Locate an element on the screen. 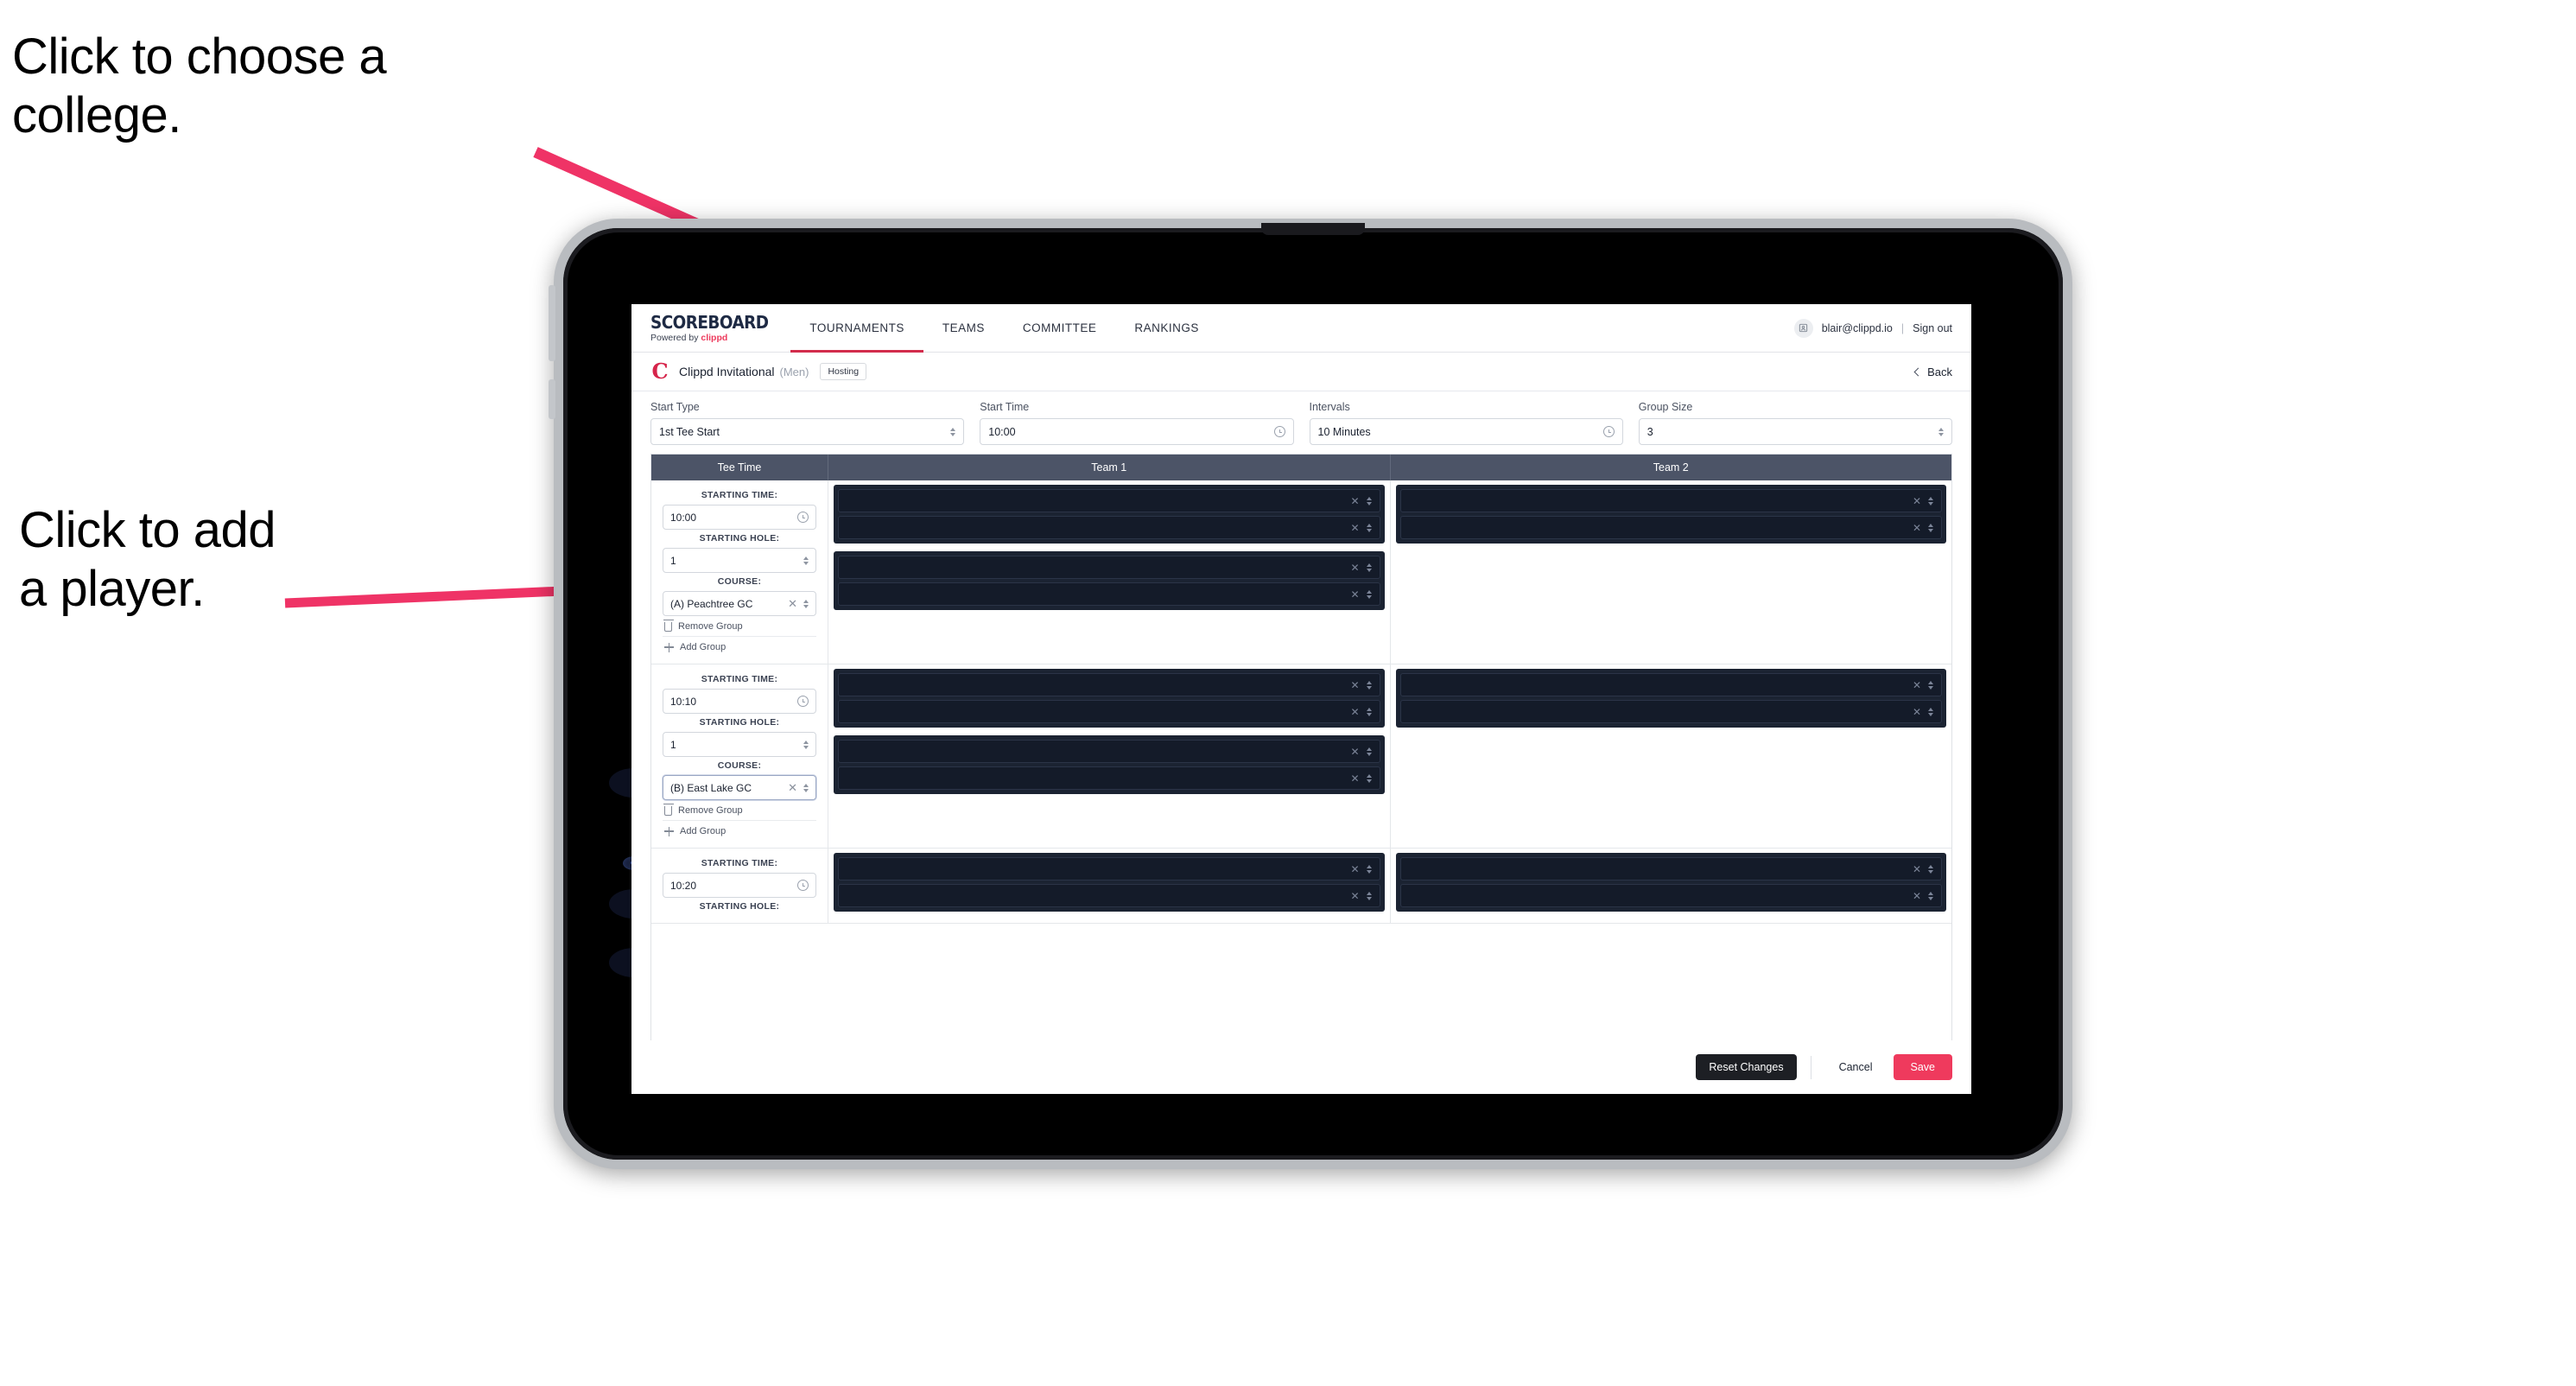  nav-tab-label: TEAMS is located at coordinates (963, 327).